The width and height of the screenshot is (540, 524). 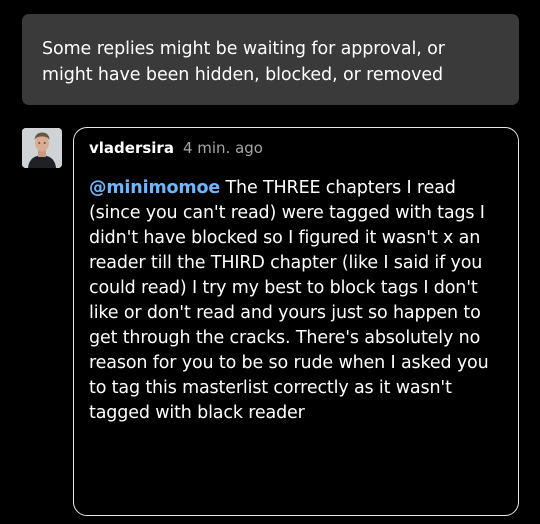 I want to click on reply-mention-link: @minimomoe, so click(x=154, y=188).